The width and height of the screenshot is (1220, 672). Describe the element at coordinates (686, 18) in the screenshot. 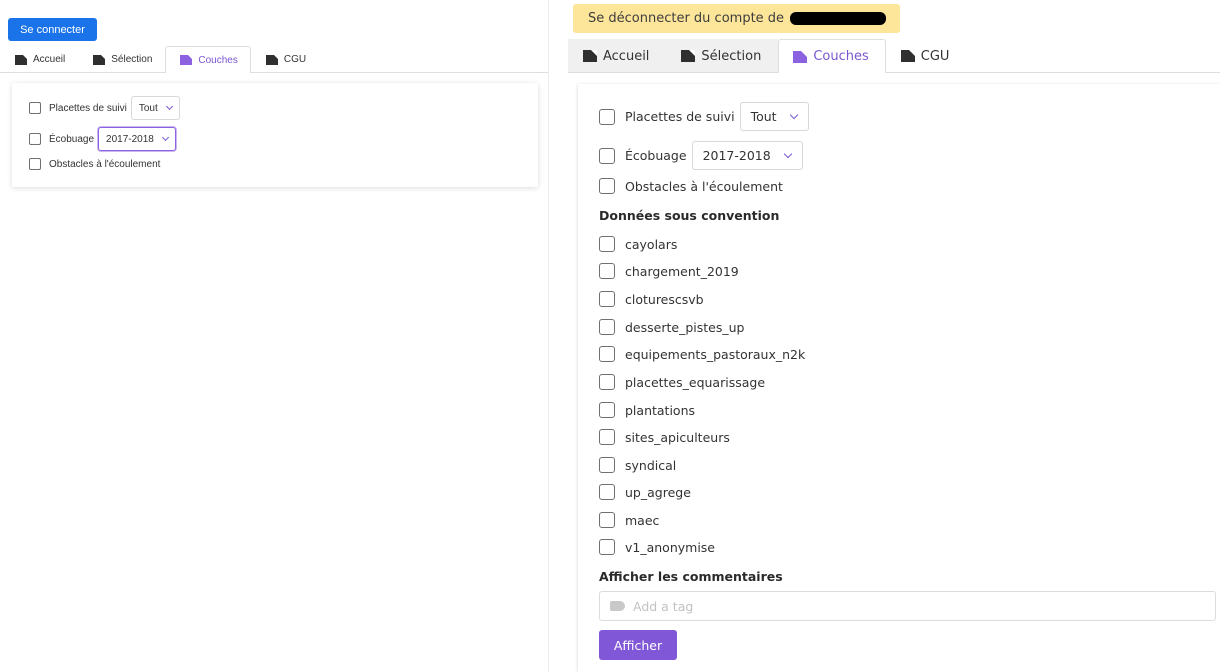

I see `logout-label: Se déconnecter du compte de` at that location.